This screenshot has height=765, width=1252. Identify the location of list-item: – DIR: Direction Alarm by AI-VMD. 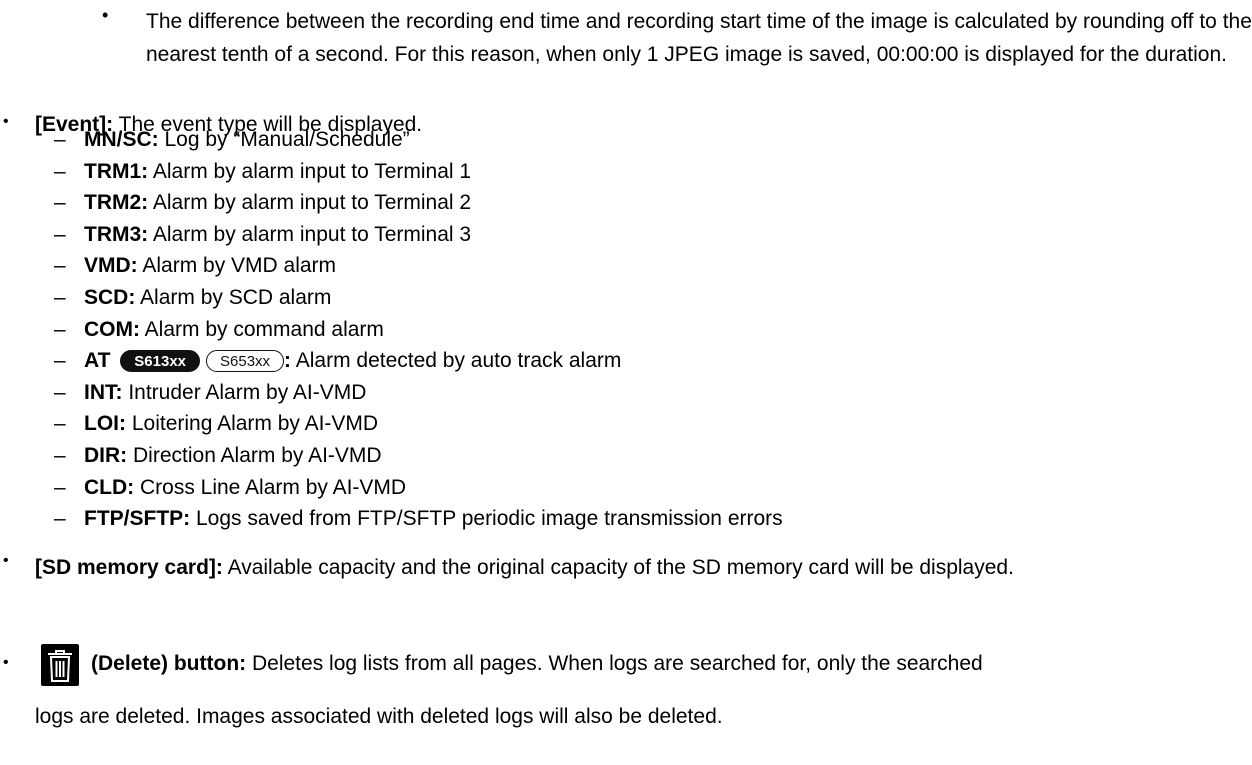
(644, 456).